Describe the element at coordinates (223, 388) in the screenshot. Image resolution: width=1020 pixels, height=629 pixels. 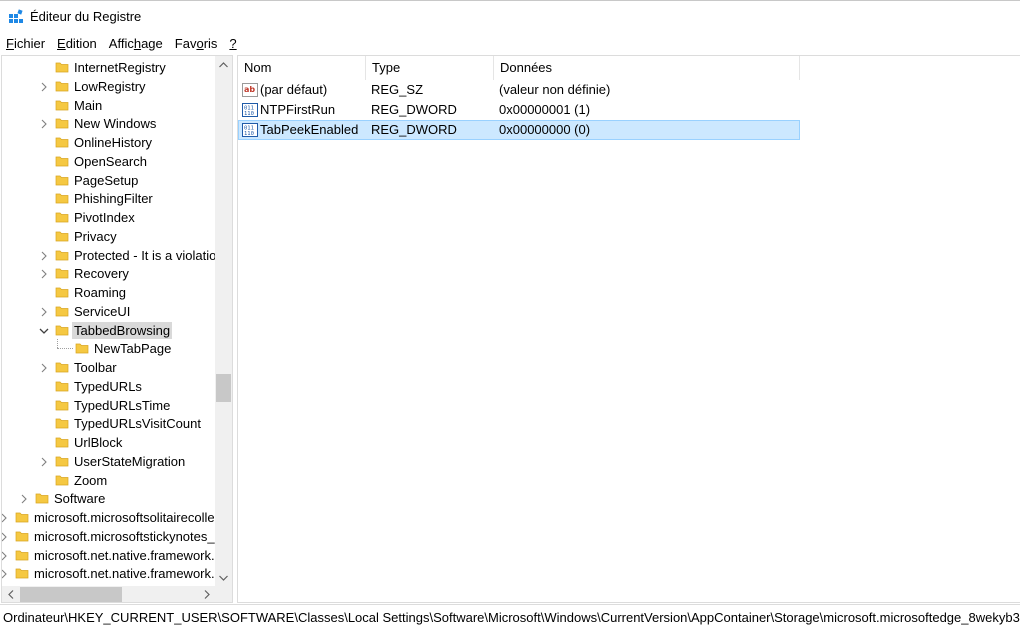
I see `tree-vertical-scroll-thumb` at that location.